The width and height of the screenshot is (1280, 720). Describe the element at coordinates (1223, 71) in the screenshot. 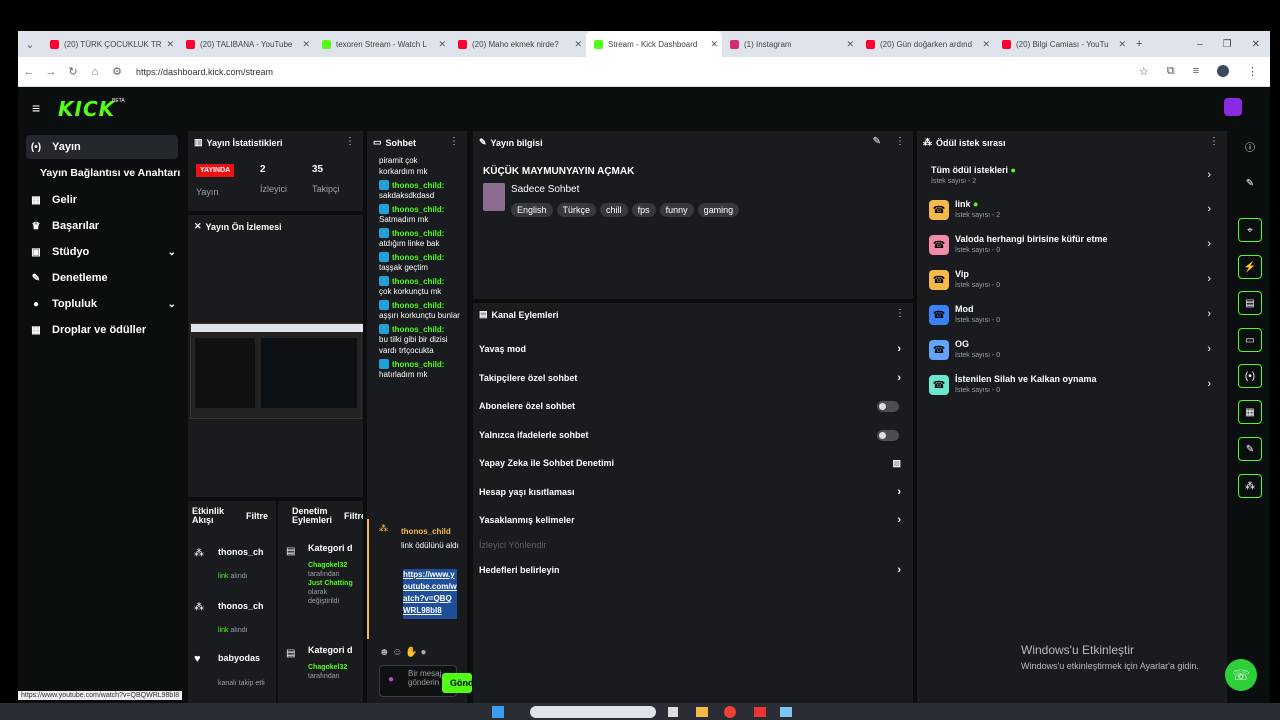

I see `profile-icon` at that location.